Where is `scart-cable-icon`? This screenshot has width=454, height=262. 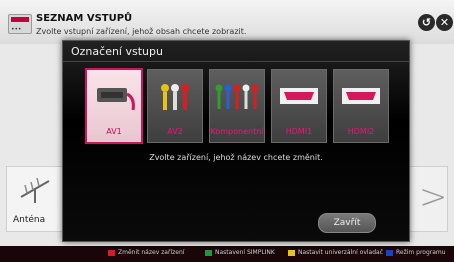
scart-cable-icon is located at coordinates (116, 99).